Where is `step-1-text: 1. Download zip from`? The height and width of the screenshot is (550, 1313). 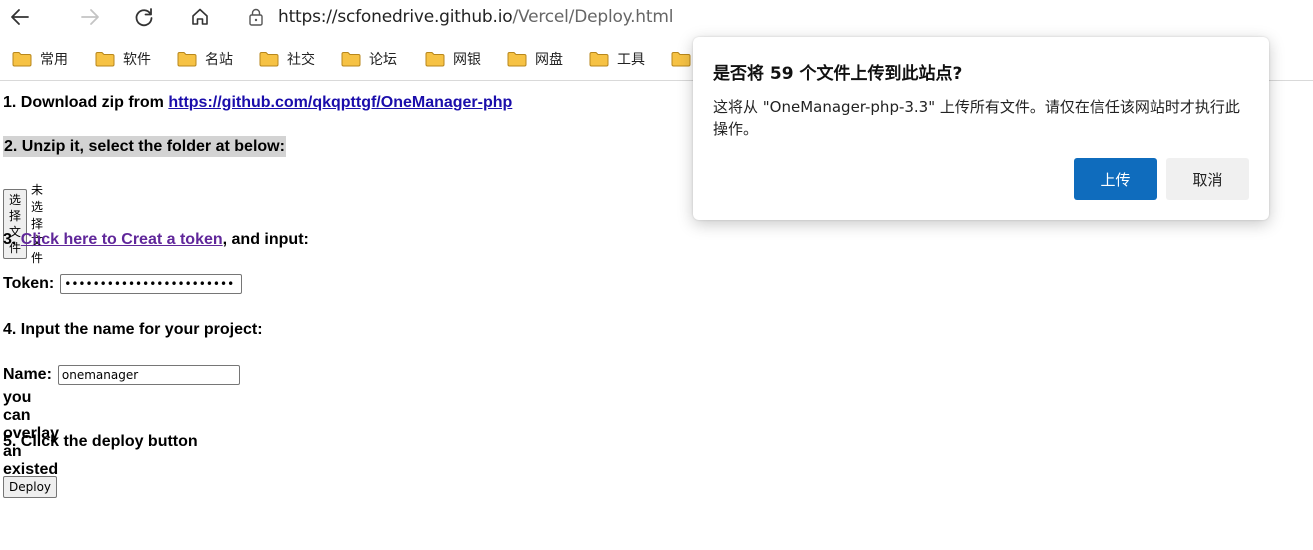 step-1-text: 1. Download zip from is located at coordinates (86, 102).